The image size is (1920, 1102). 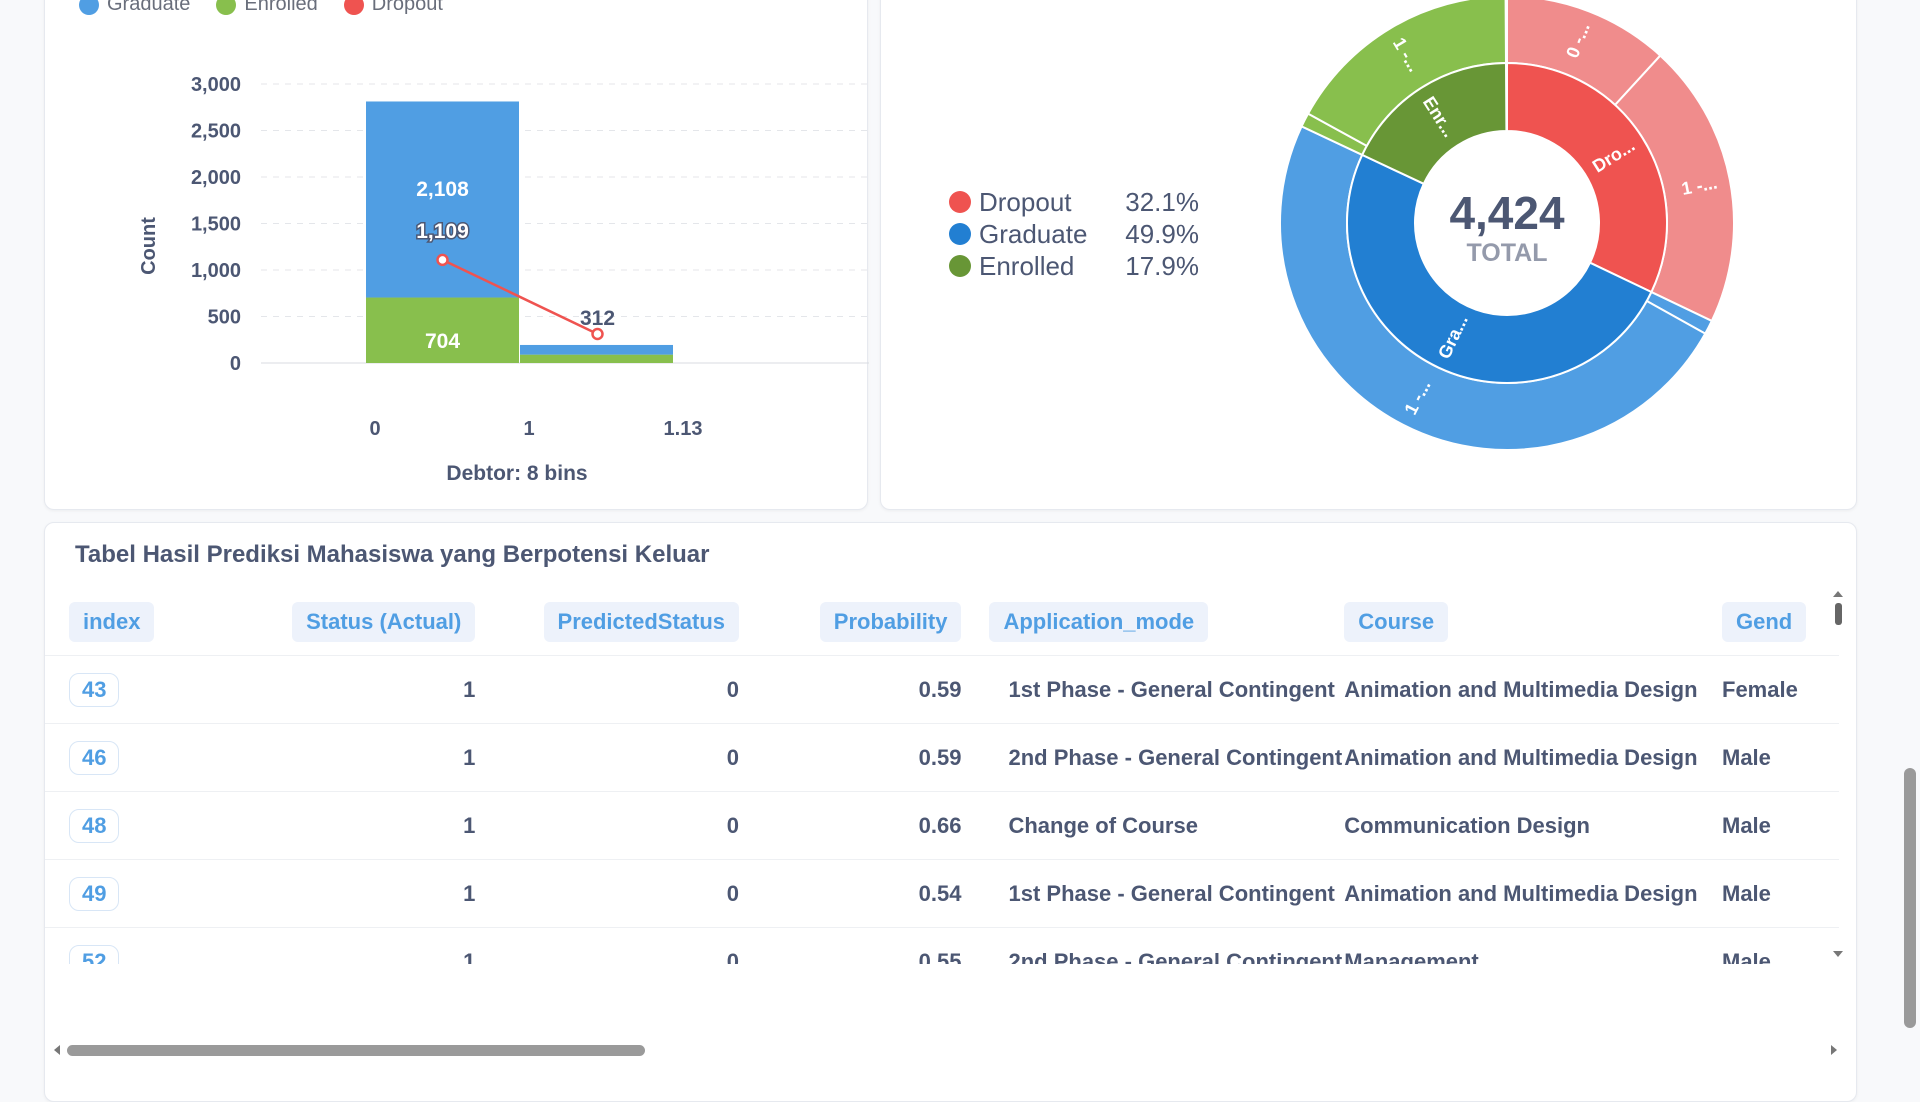 What do you see at coordinates (94, 757) in the screenshot?
I see `row-index-link: 46` at bounding box center [94, 757].